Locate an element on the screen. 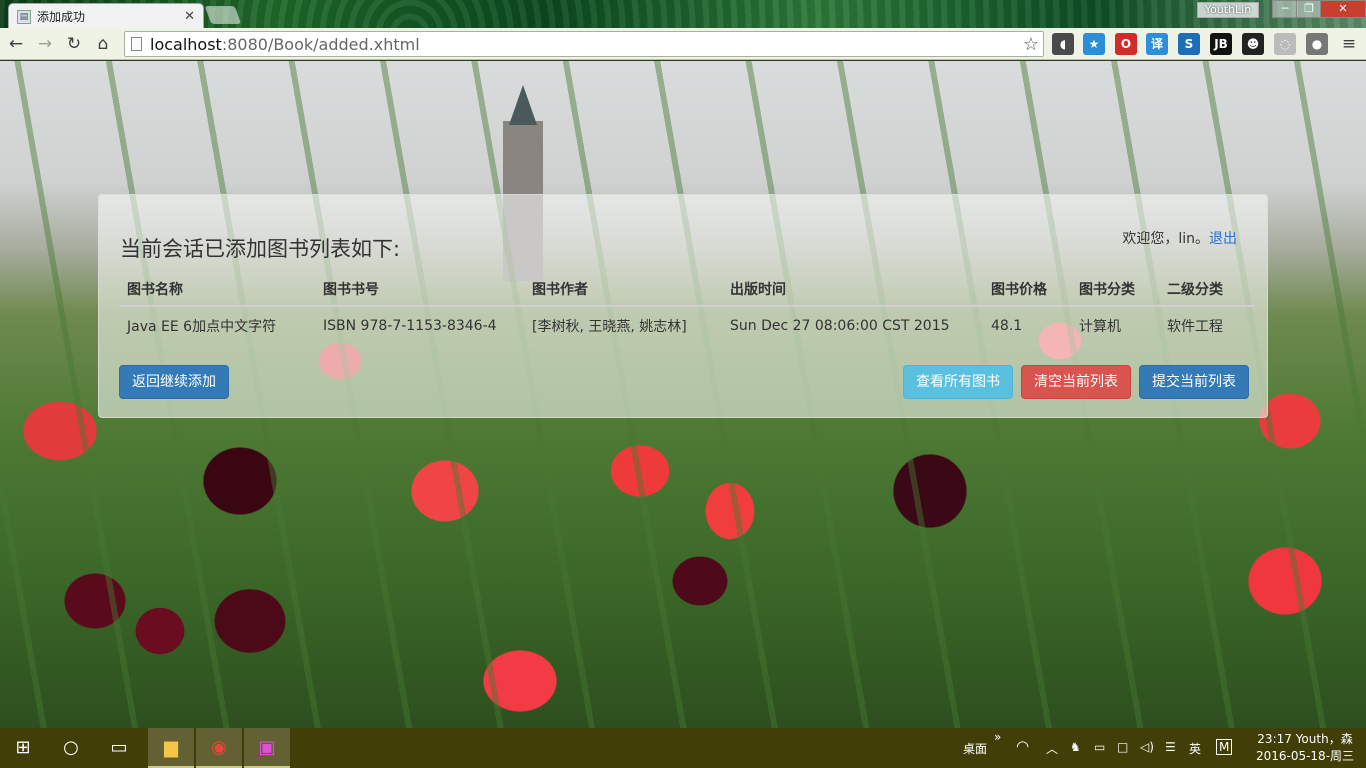 Image resolution: width=1366 pixels, height=768 pixels. clear-list-button: 清空当前列表 is located at coordinates (1076, 382).